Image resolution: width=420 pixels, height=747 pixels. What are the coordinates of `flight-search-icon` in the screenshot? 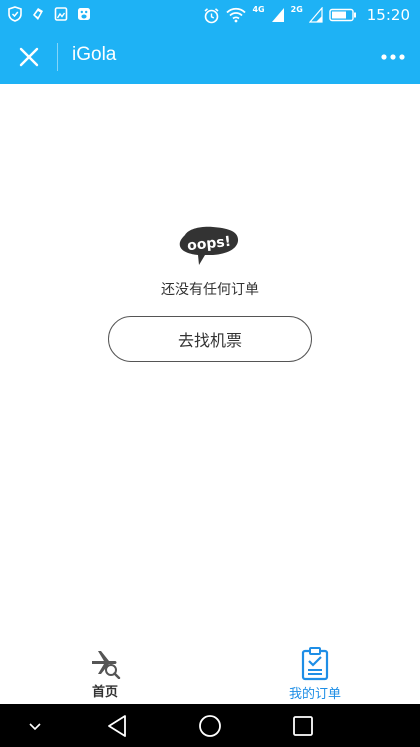 It's located at (106, 665).